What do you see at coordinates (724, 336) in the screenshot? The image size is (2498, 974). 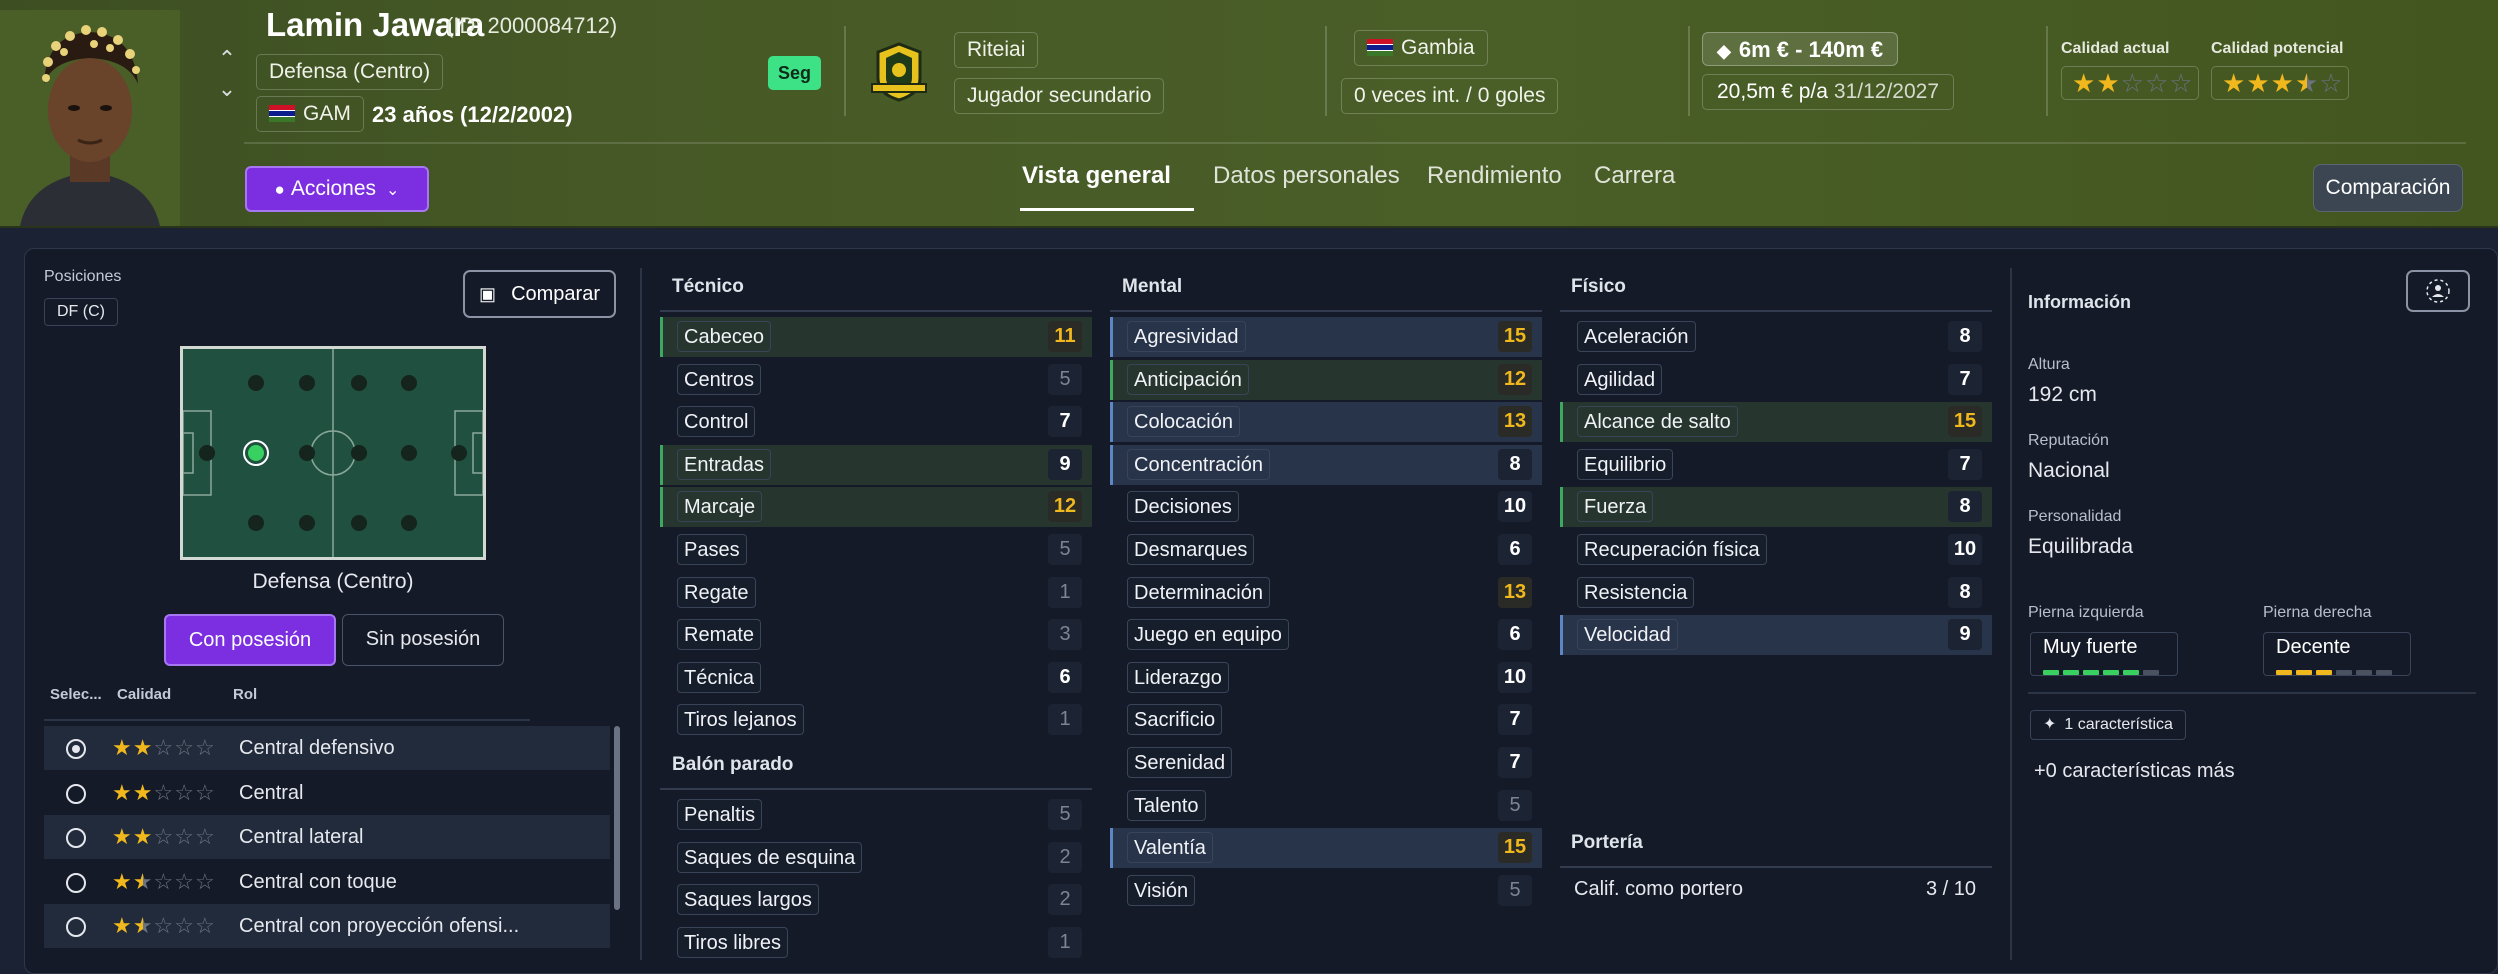 I see `attribute-name: Cabeceo` at bounding box center [724, 336].